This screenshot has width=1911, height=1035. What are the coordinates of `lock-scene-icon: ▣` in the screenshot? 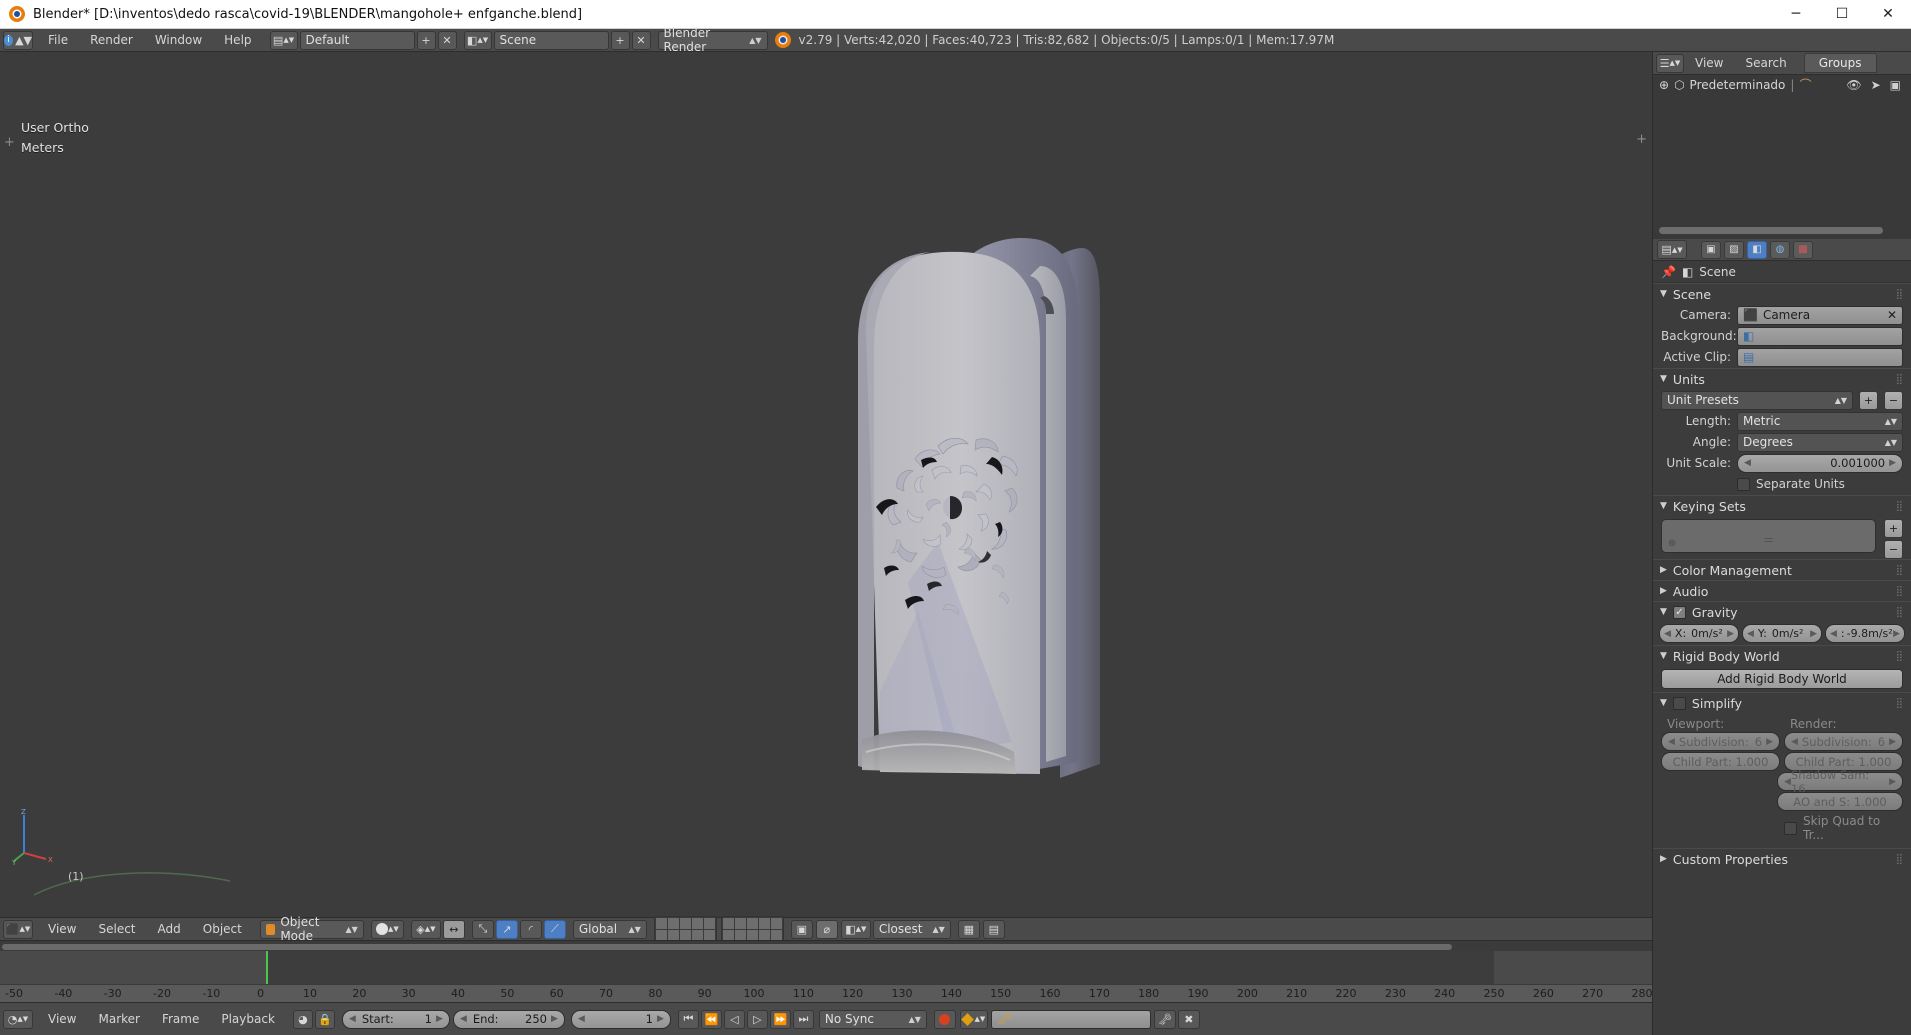 It's located at (801, 929).